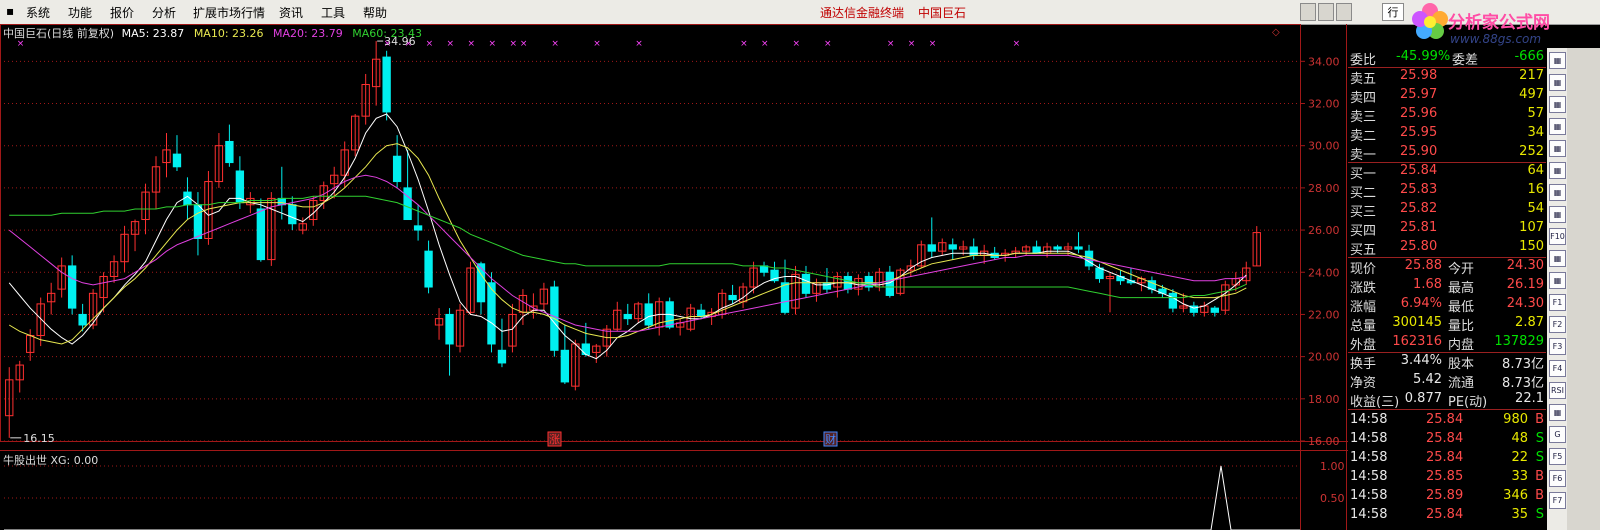  Describe the element at coordinates (1324, 441) in the screenshot. I see `price-tick-label: 16.00` at that location.